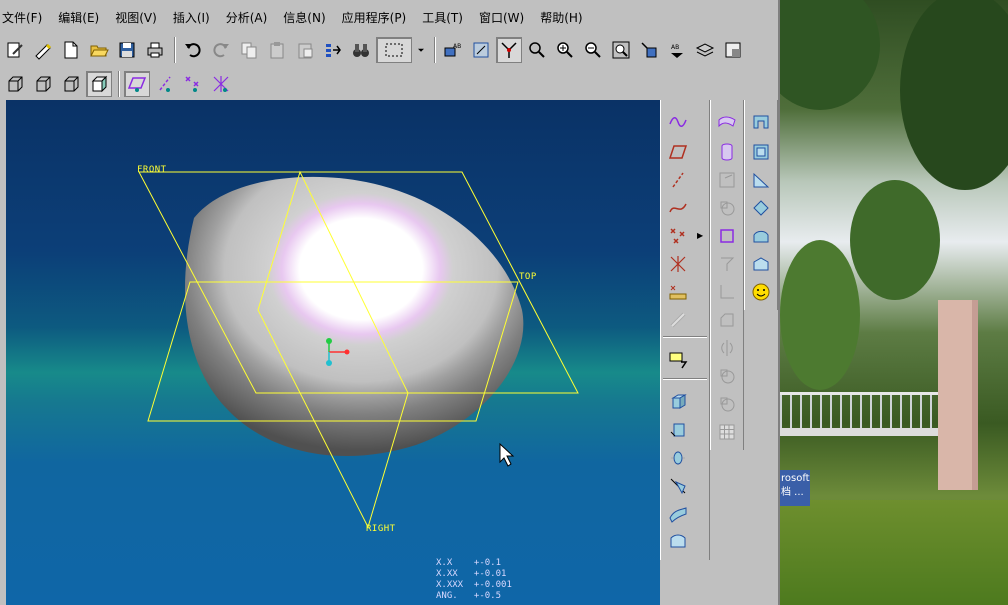  What do you see at coordinates (678, 430) in the screenshot?
I see `revolve-button` at bounding box center [678, 430].